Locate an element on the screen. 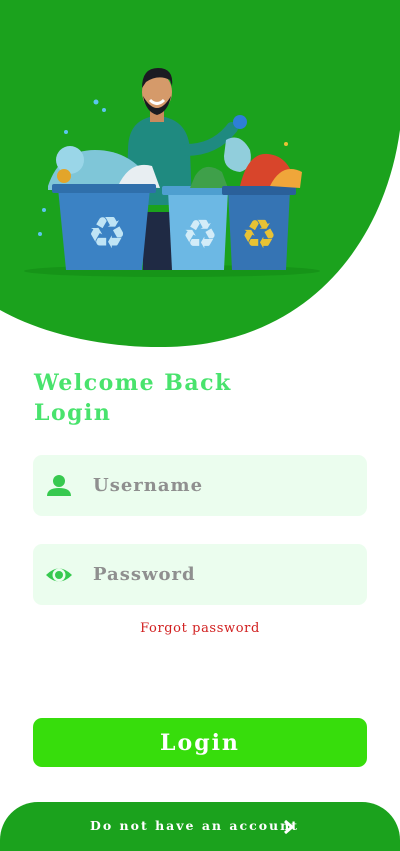  welcome-heading: Welcome Back Login is located at coordinates (133, 398).